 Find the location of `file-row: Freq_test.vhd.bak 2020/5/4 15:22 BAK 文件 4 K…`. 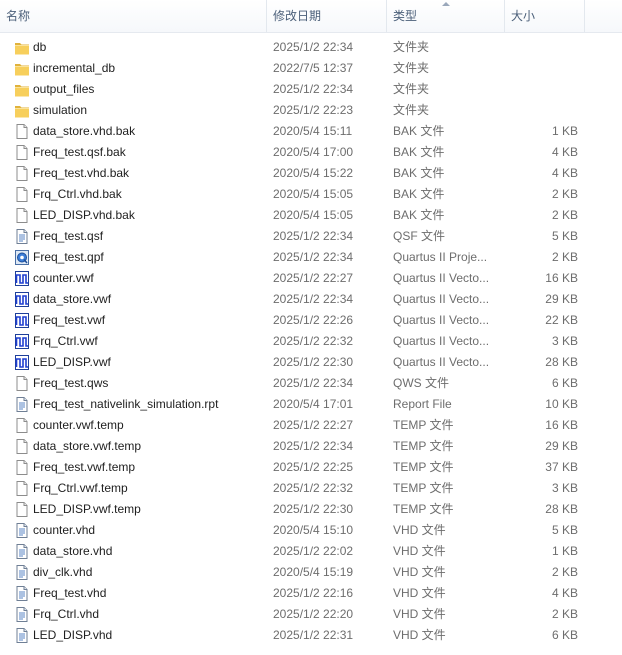

file-row: Freq_test.vhd.bak 2020/5/4 15:22 BAK 文件 4 K… is located at coordinates (311, 173).